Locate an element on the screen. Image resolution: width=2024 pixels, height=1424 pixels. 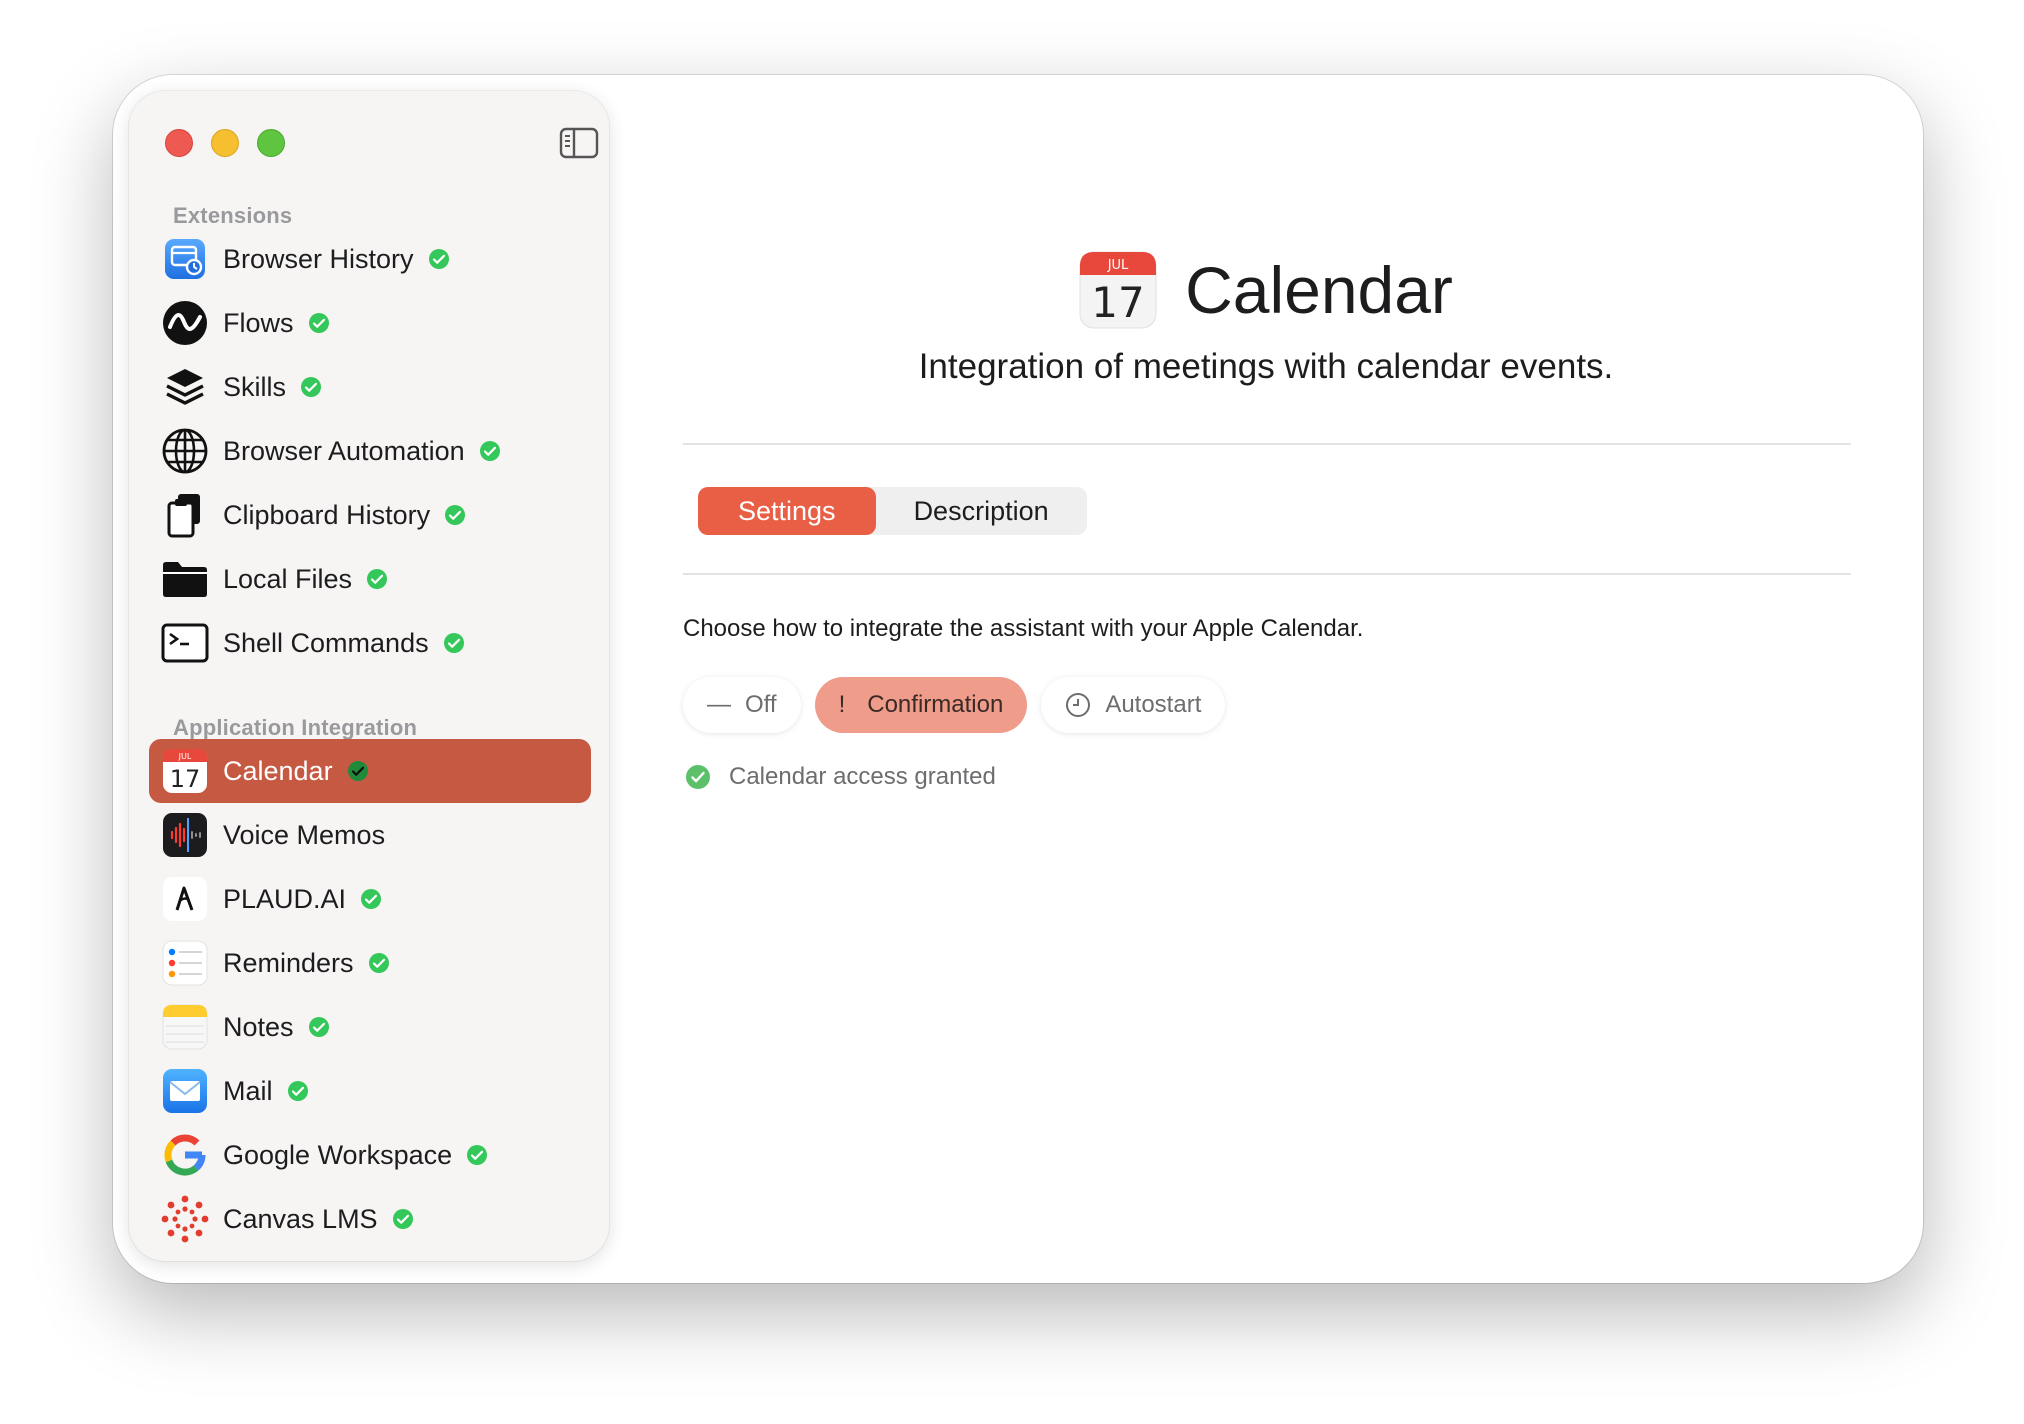
tab-bar: Settings Description is located at coordinates (892, 511).